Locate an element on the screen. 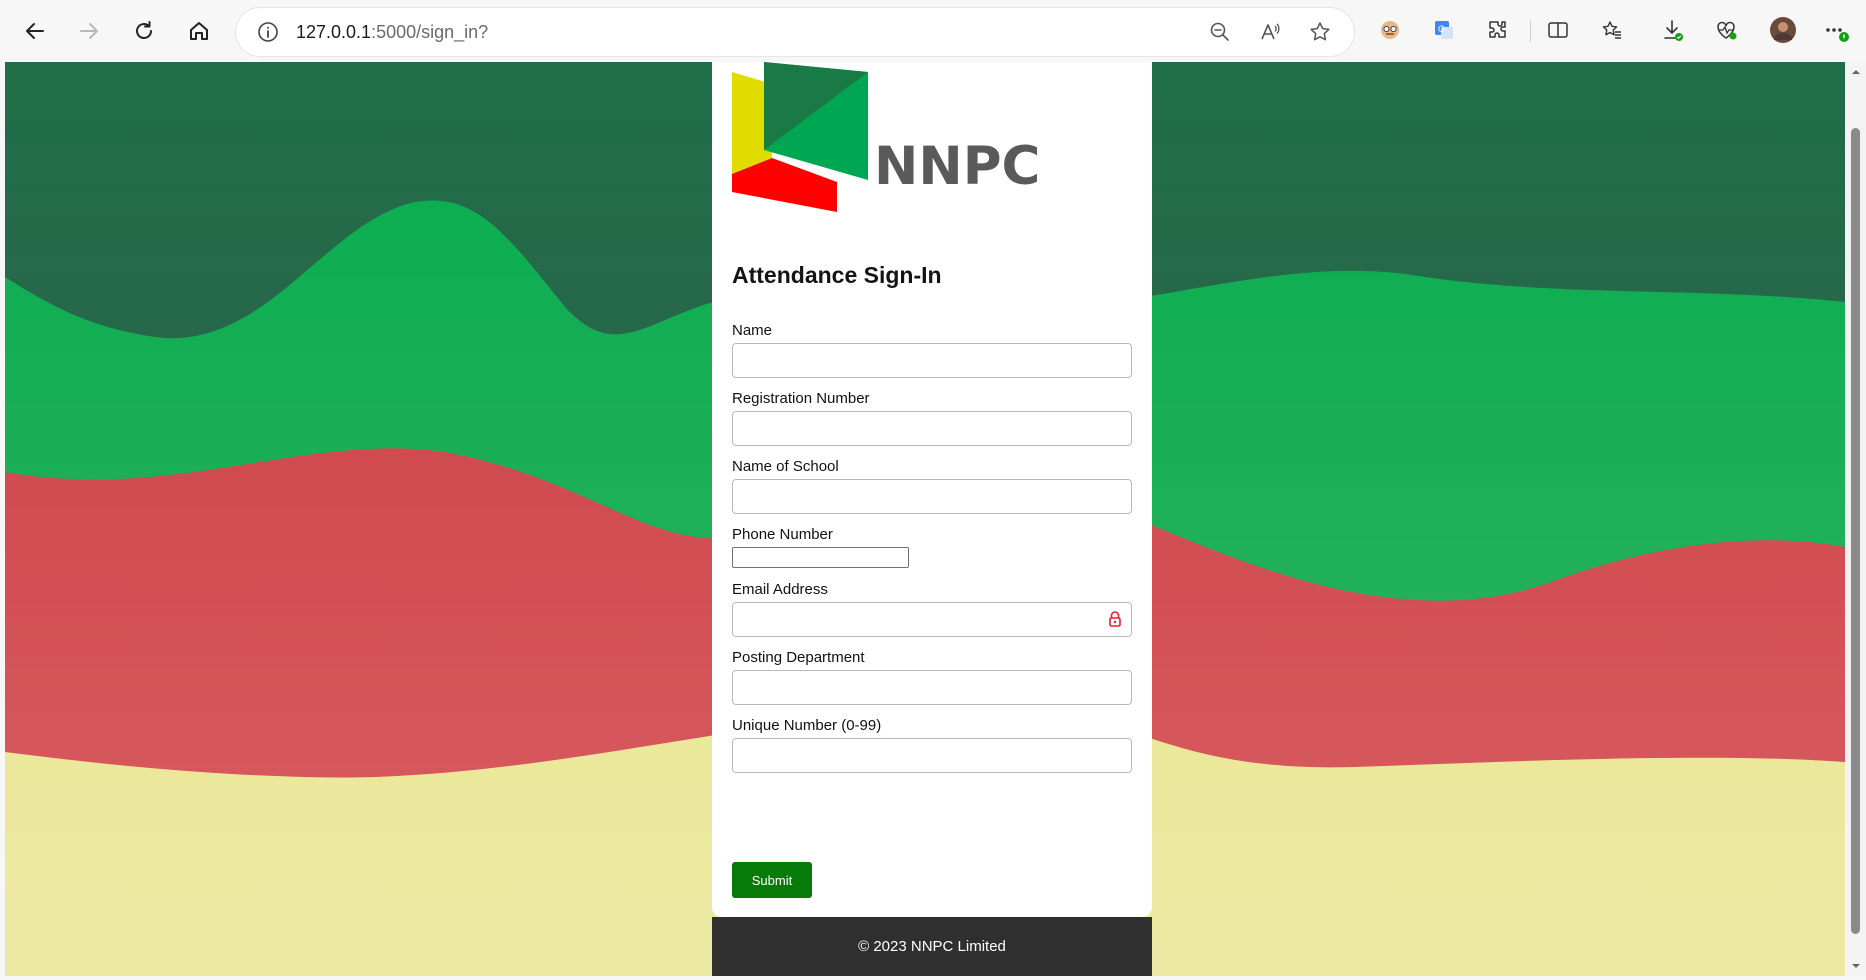 The image size is (1866, 980). performance-icon is located at coordinates (1726, 30).